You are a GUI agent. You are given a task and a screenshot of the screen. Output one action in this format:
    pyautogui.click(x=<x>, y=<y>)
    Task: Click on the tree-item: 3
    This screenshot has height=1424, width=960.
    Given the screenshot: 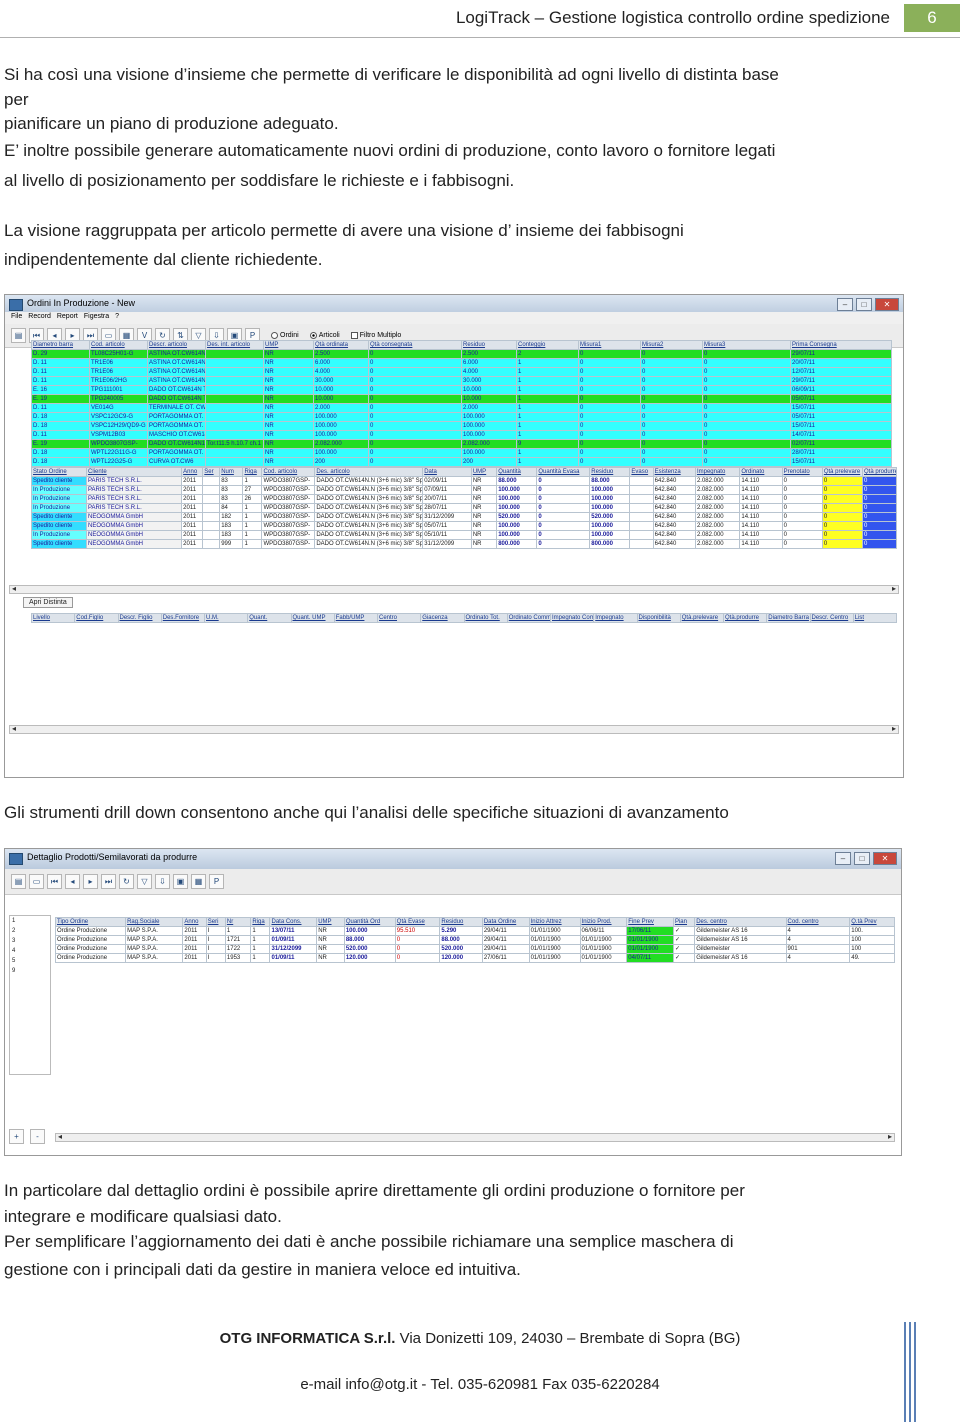 What is the action you would take?
    pyautogui.click(x=31, y=941)
    